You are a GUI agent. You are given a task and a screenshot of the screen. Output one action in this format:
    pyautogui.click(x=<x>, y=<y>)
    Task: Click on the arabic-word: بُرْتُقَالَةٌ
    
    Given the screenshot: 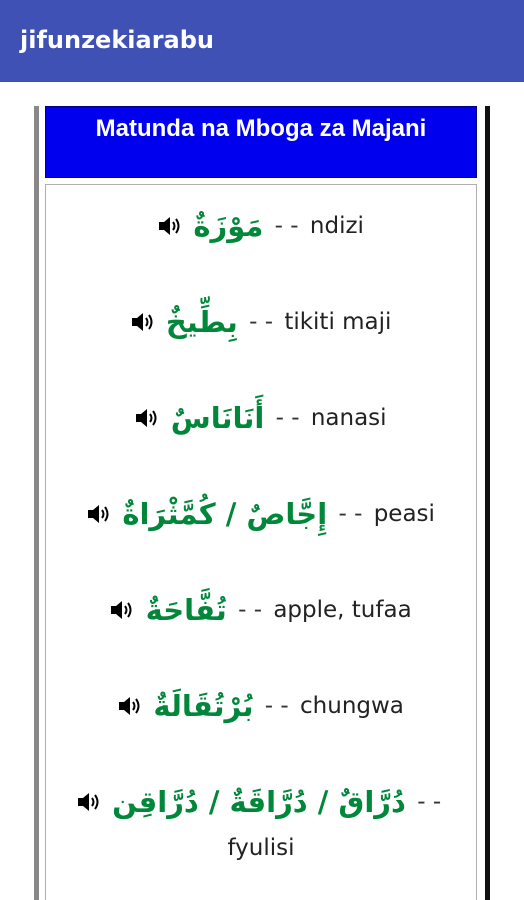 What is the action you would take?
    pyautogui.click(x=203, y=706)
    